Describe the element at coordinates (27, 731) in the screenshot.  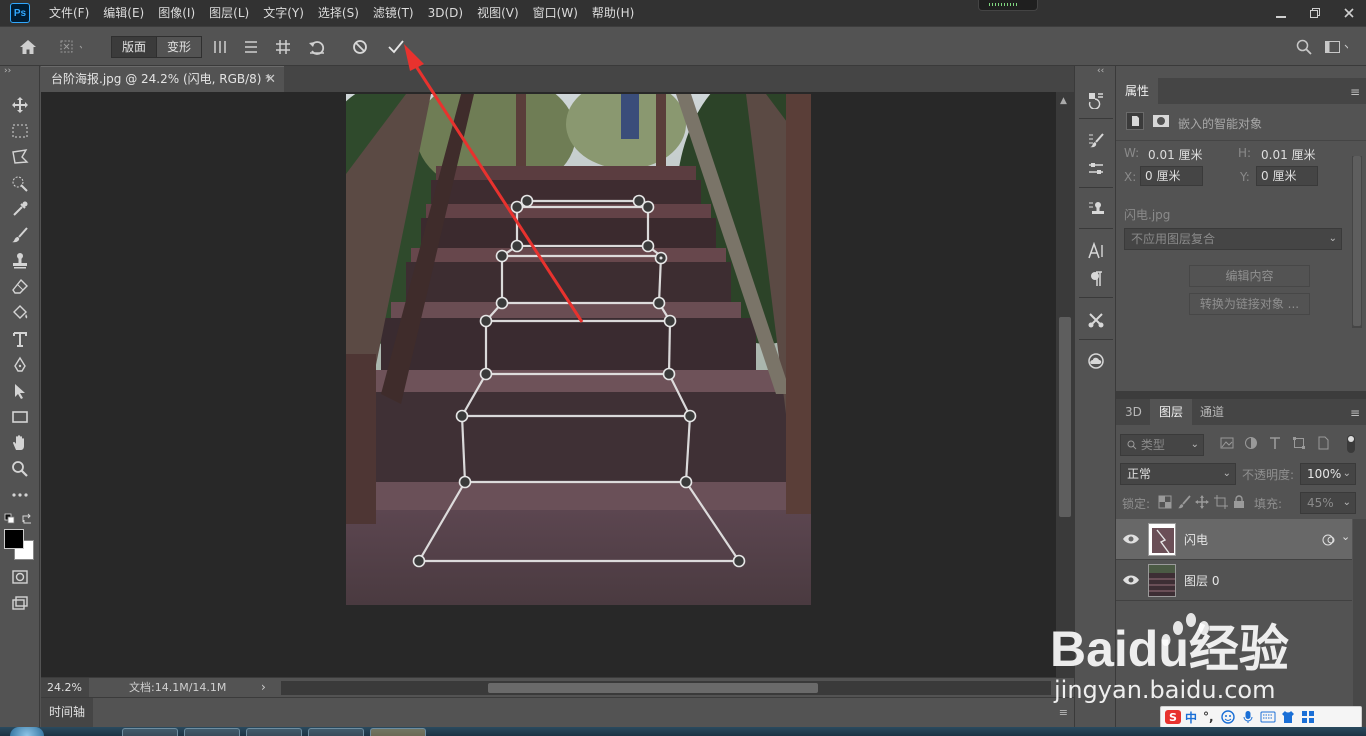
I see `start-button` at that location.